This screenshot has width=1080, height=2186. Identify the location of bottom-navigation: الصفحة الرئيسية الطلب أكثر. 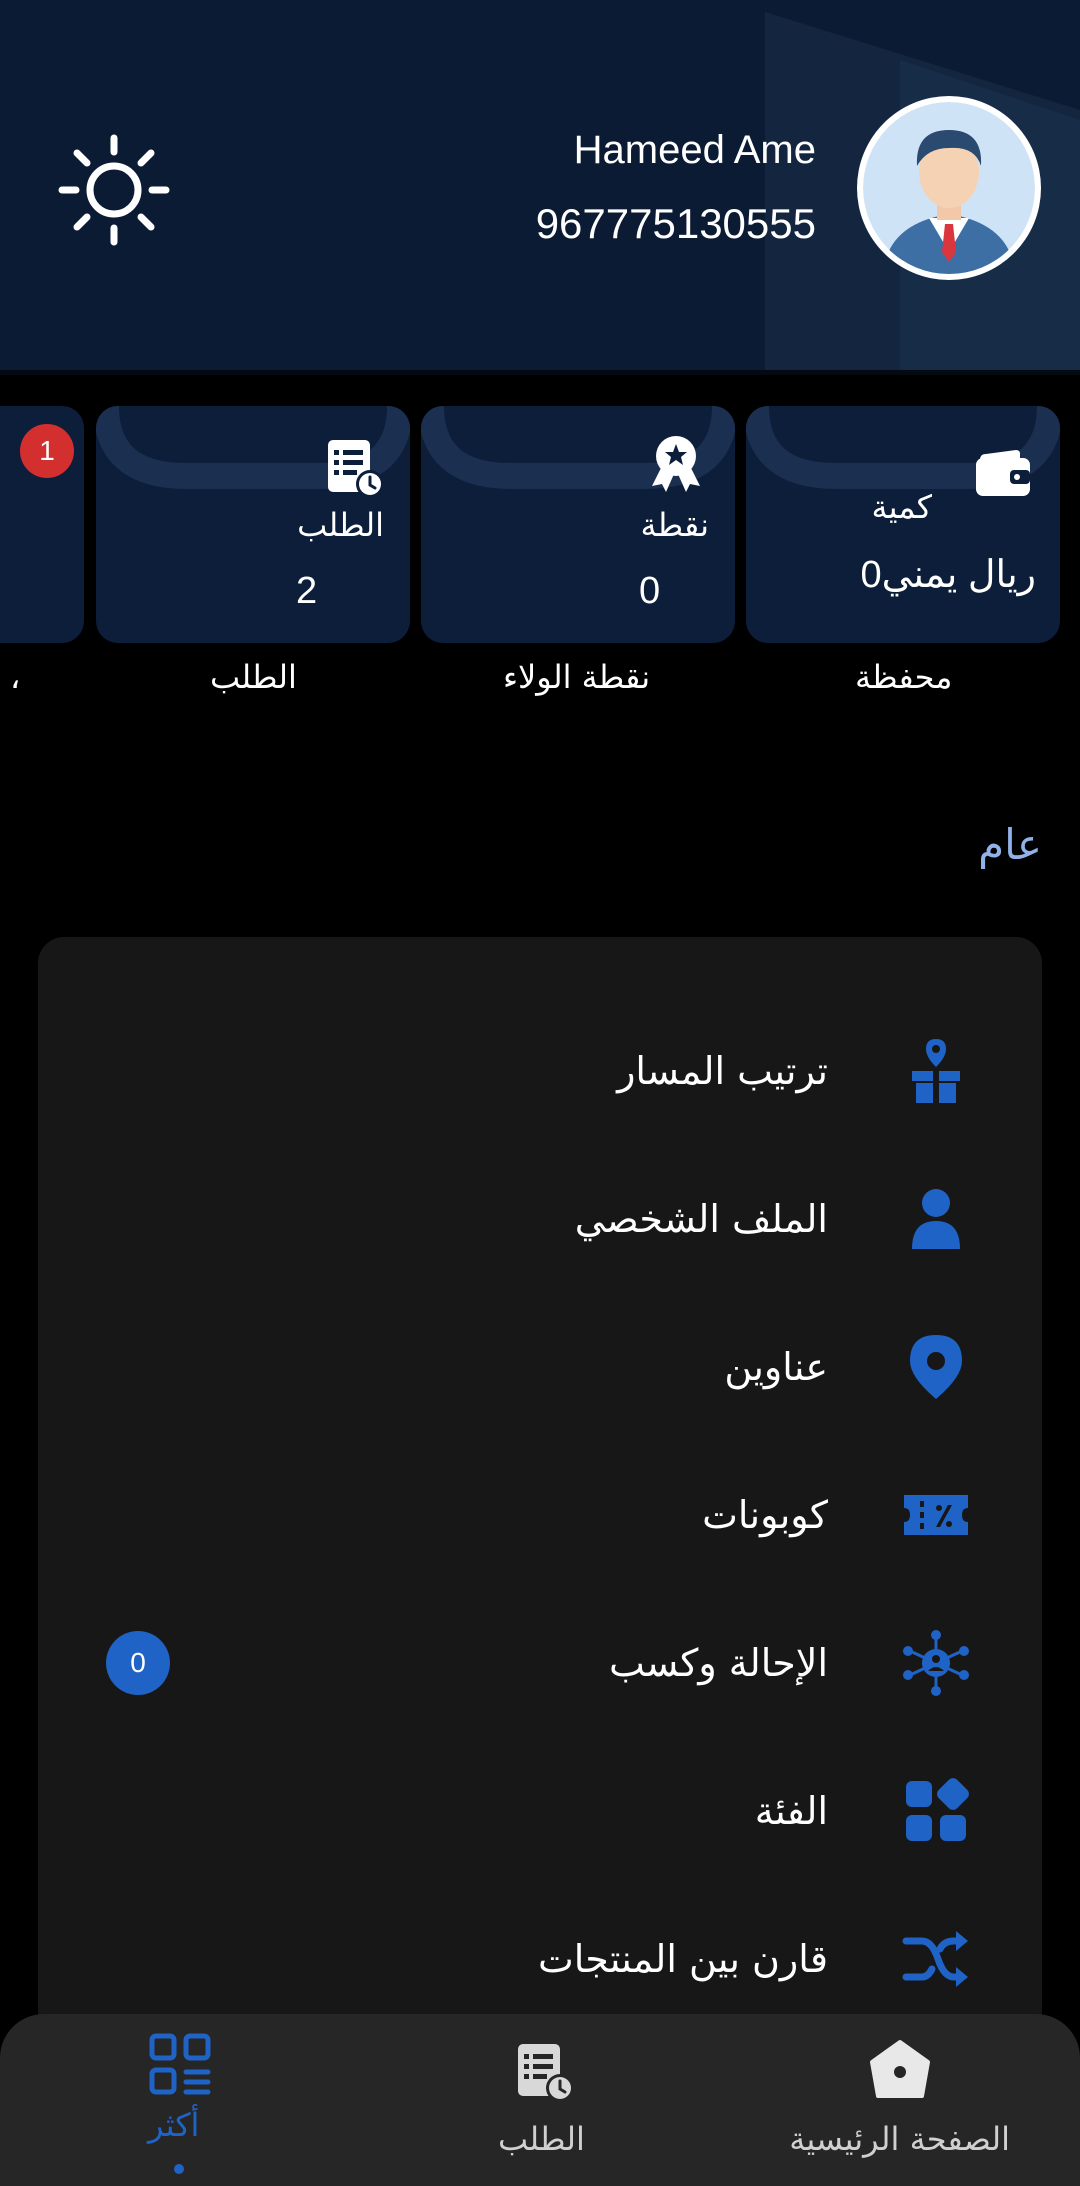
(540, 2100).